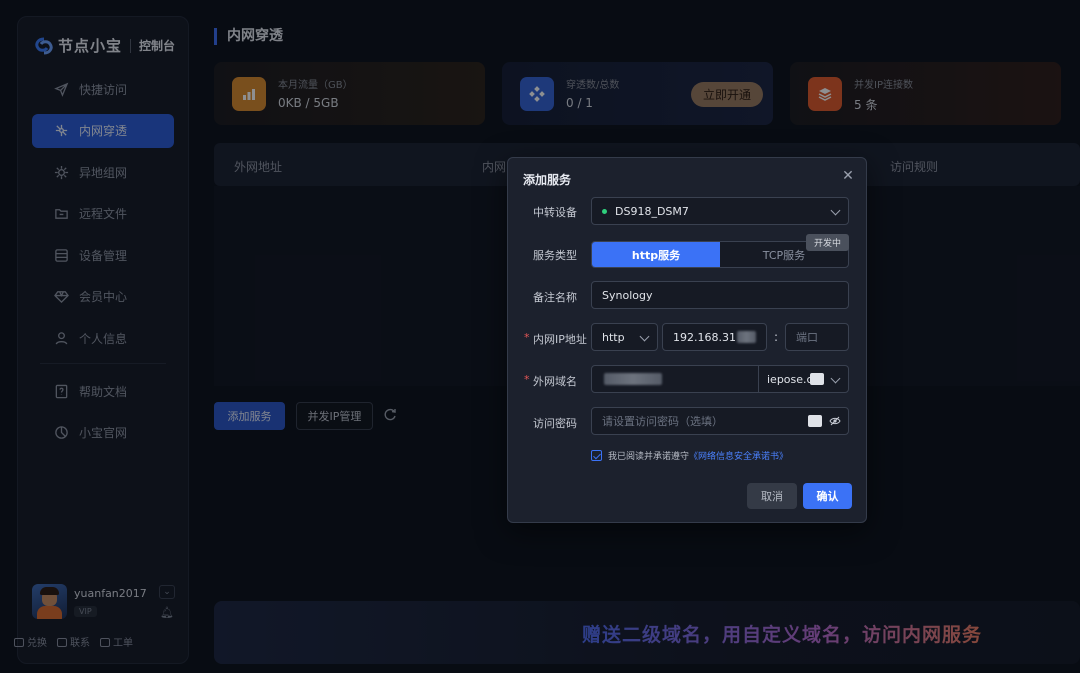  Describe the element at coordinates (555, 297) in the screenshot. I see `note-name-label: 备注名称` at that location.